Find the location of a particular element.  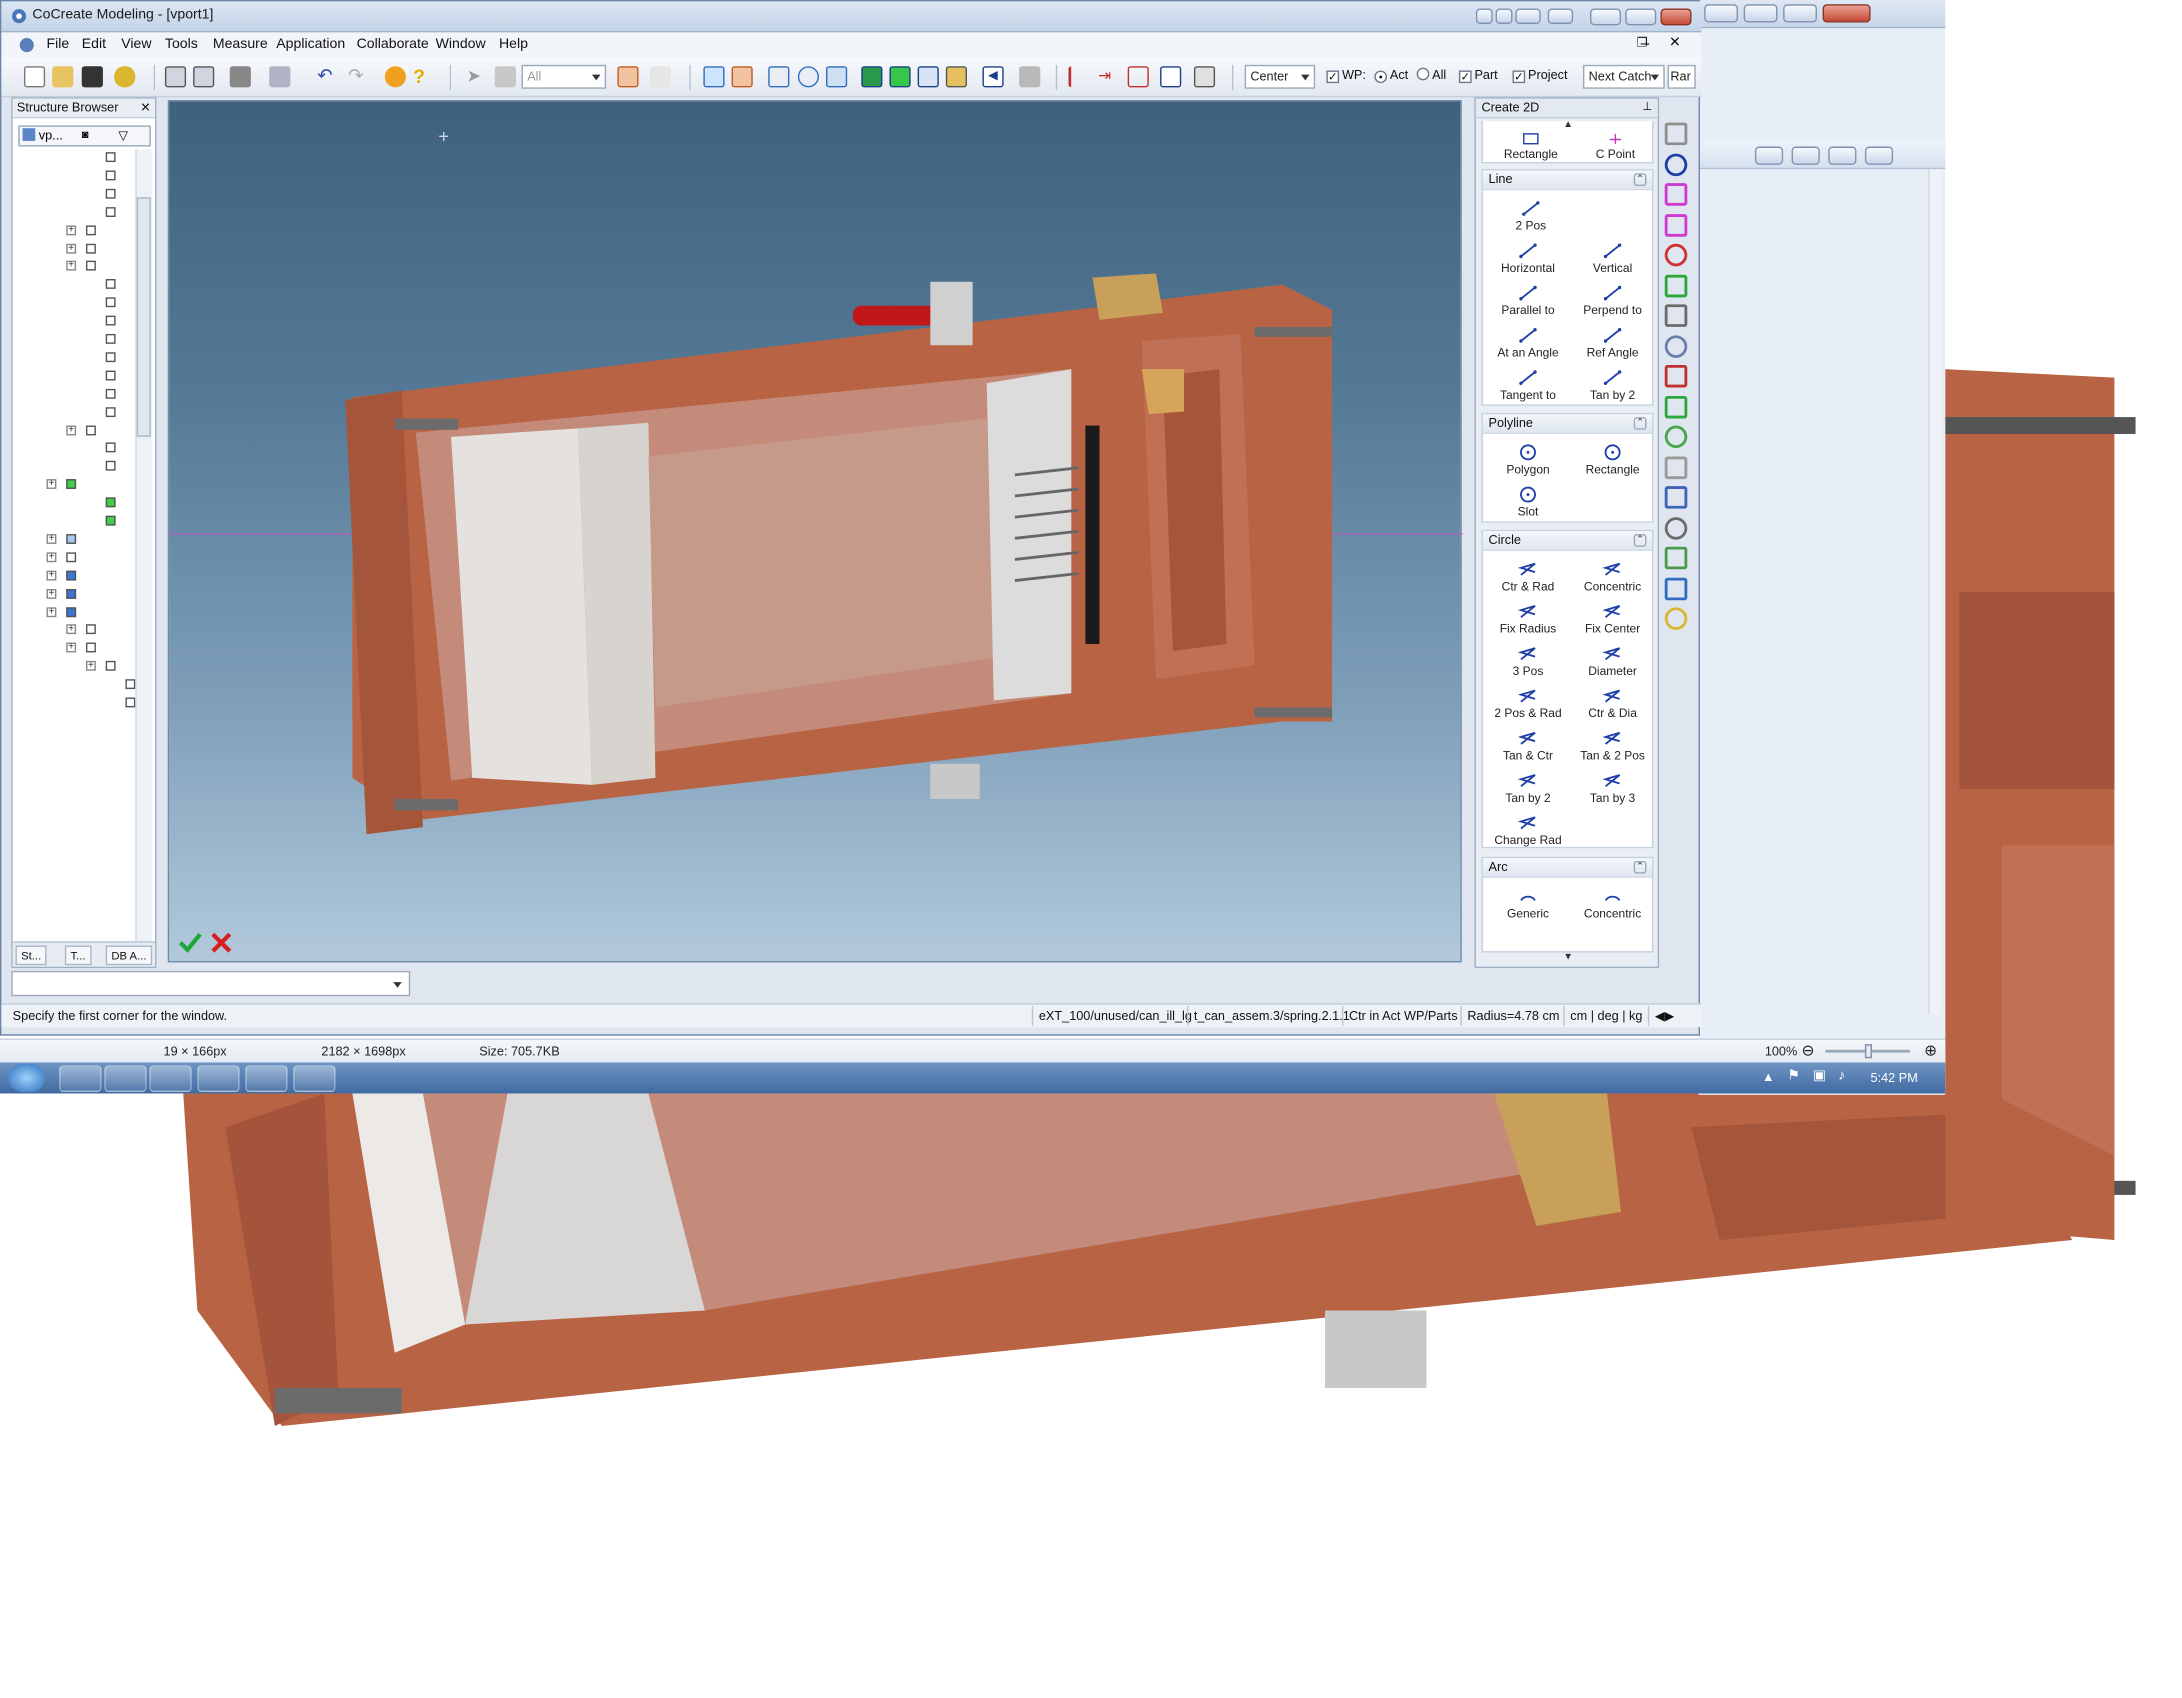

tool-horizontal: Horizontal is located at coordinates (1528, 259).